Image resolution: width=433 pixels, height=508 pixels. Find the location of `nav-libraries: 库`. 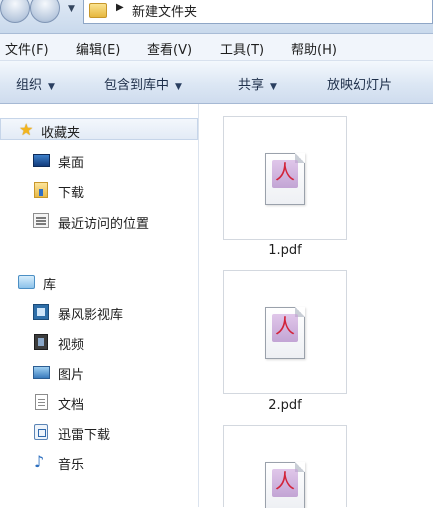

nav-libraries: 库 is located at coordinates (99, 282).